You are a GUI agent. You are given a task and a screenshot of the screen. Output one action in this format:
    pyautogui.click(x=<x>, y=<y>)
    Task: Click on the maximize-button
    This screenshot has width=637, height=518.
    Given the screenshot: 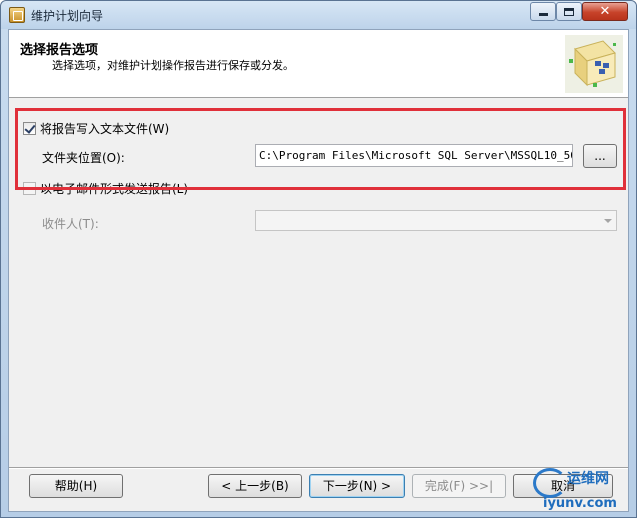 What is the action you would take?
    pyautogui.click(x=569, y=11)
    